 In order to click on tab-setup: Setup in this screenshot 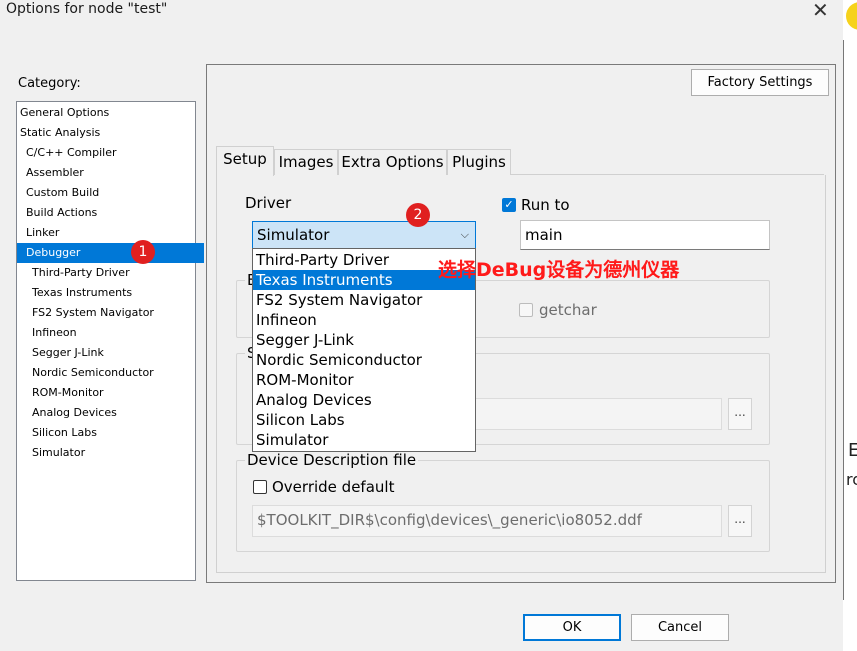, I will do `click(245, 161)`.